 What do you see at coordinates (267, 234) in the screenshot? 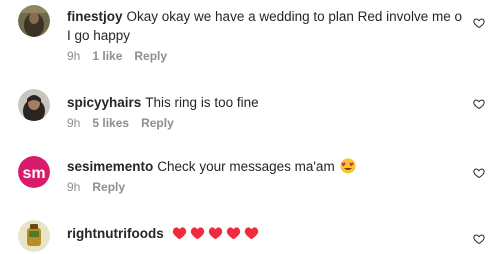
I see `comment-content: rightnutrifoods` at bounding box center [267, 234].